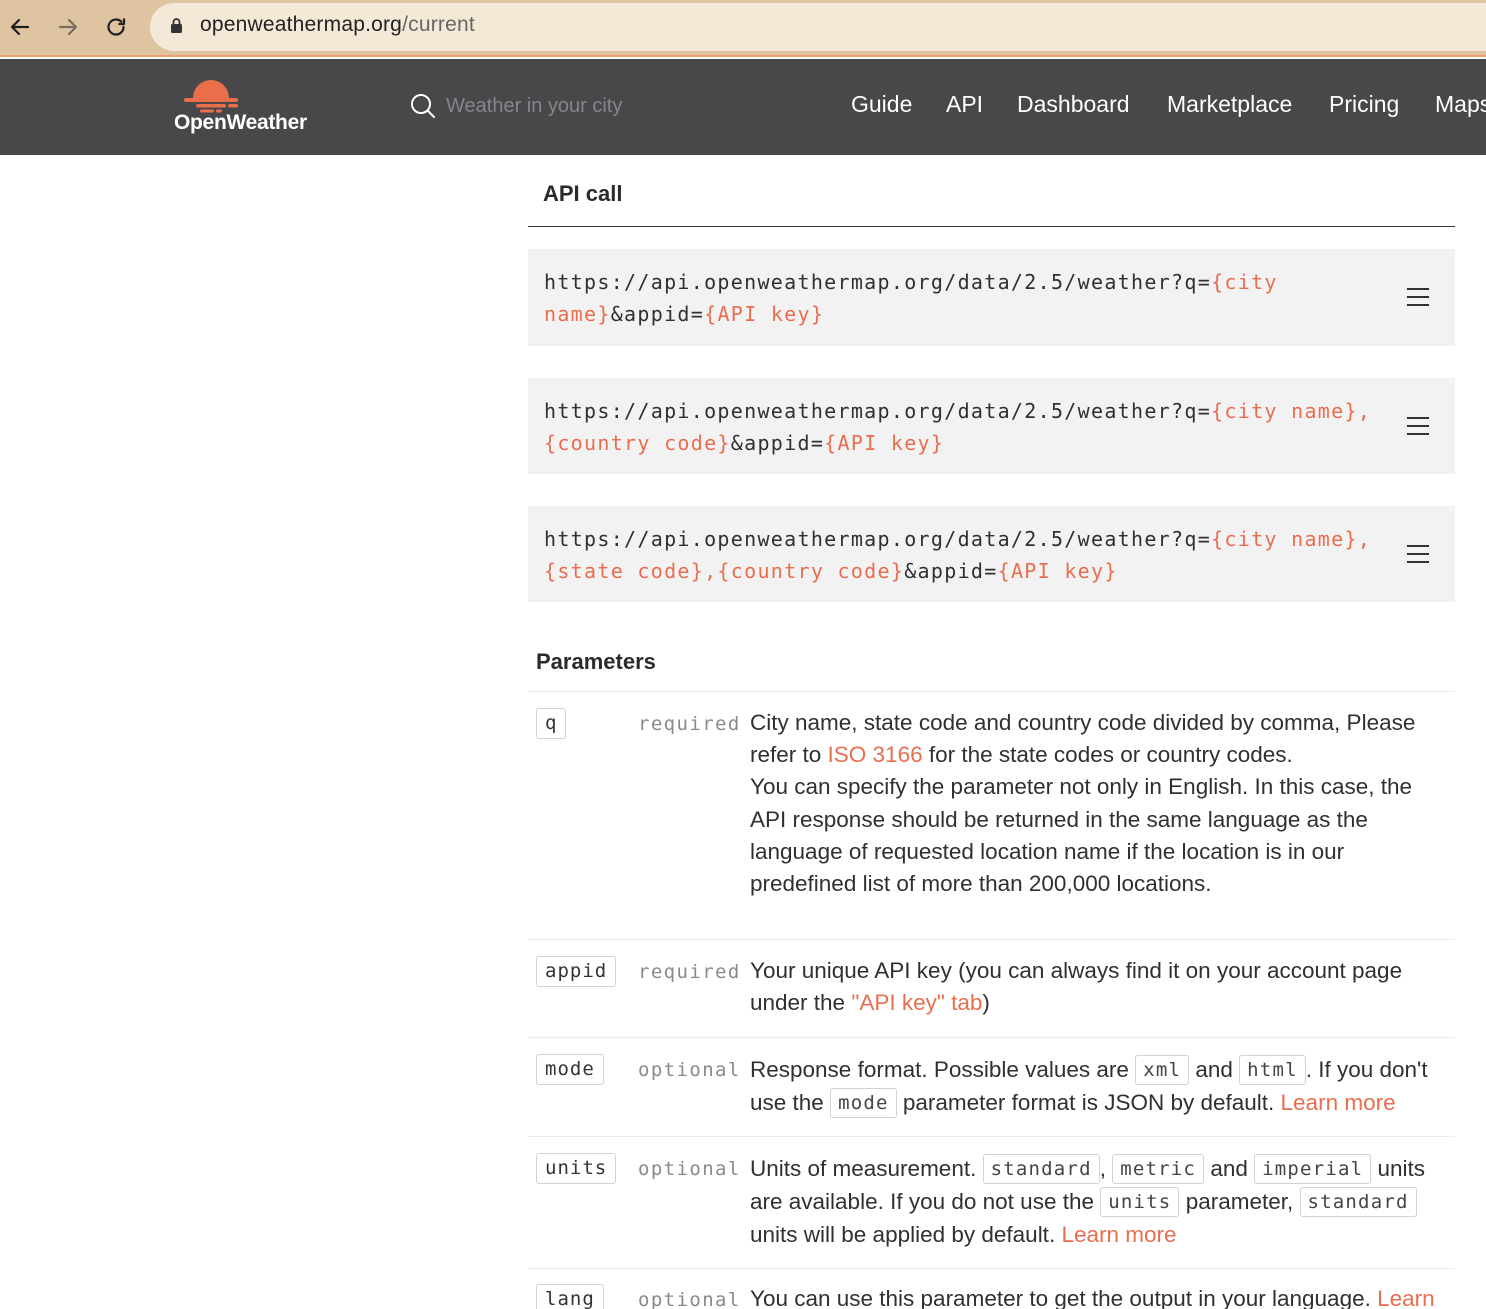 This screenshot has height=1309, width=1486. What do you see at coordinates (1073, 104) in the screenshot?
I see `nav-dashboard: Dashboard` at bounding box center [1073, 104].